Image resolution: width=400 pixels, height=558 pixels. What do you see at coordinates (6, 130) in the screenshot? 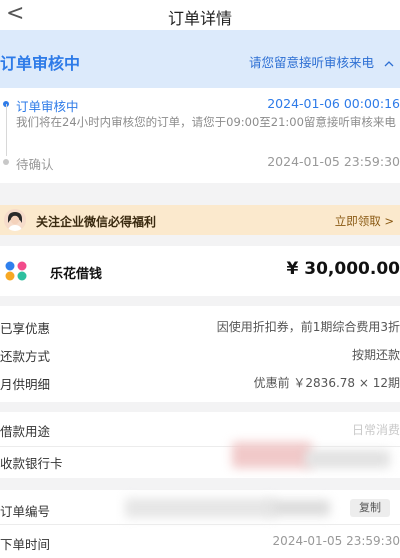
I see `timeline-line` at bounding box center [6, 130].